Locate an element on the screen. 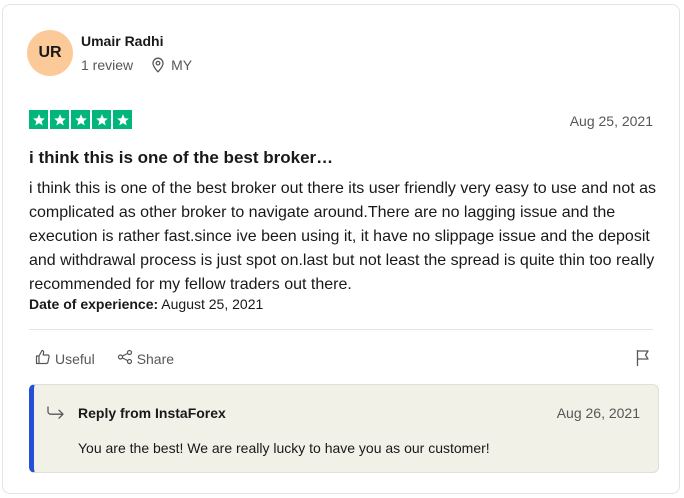 Image resolution: width=684 pixels, height=498 pixels. review-date: Aug 25, 2021 is located at coordinates (611, 121).